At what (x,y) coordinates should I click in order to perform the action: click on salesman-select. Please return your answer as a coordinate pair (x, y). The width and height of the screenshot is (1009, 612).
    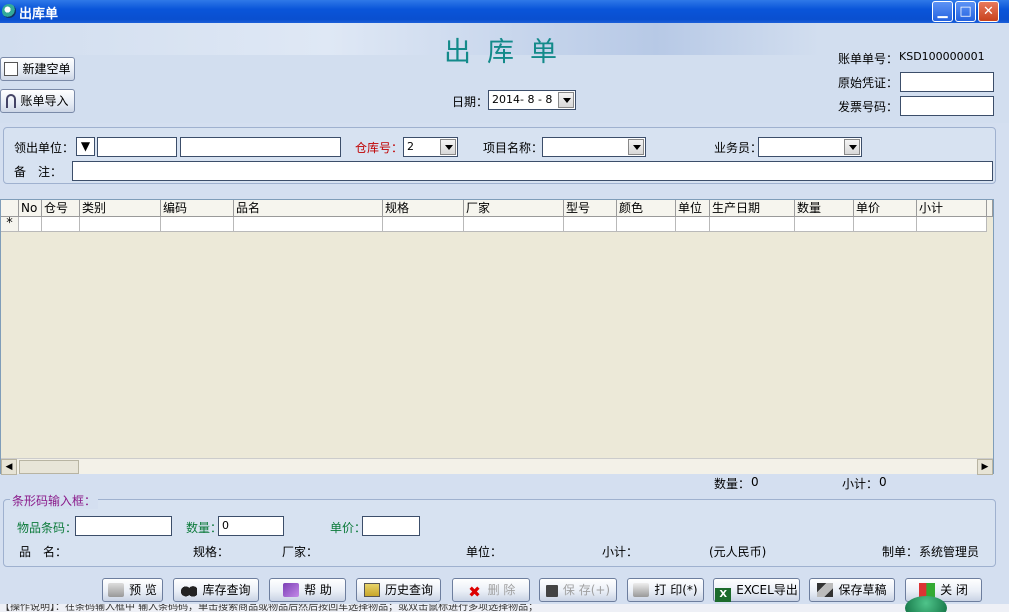
    Looking at the image, I should click on (810, 147).